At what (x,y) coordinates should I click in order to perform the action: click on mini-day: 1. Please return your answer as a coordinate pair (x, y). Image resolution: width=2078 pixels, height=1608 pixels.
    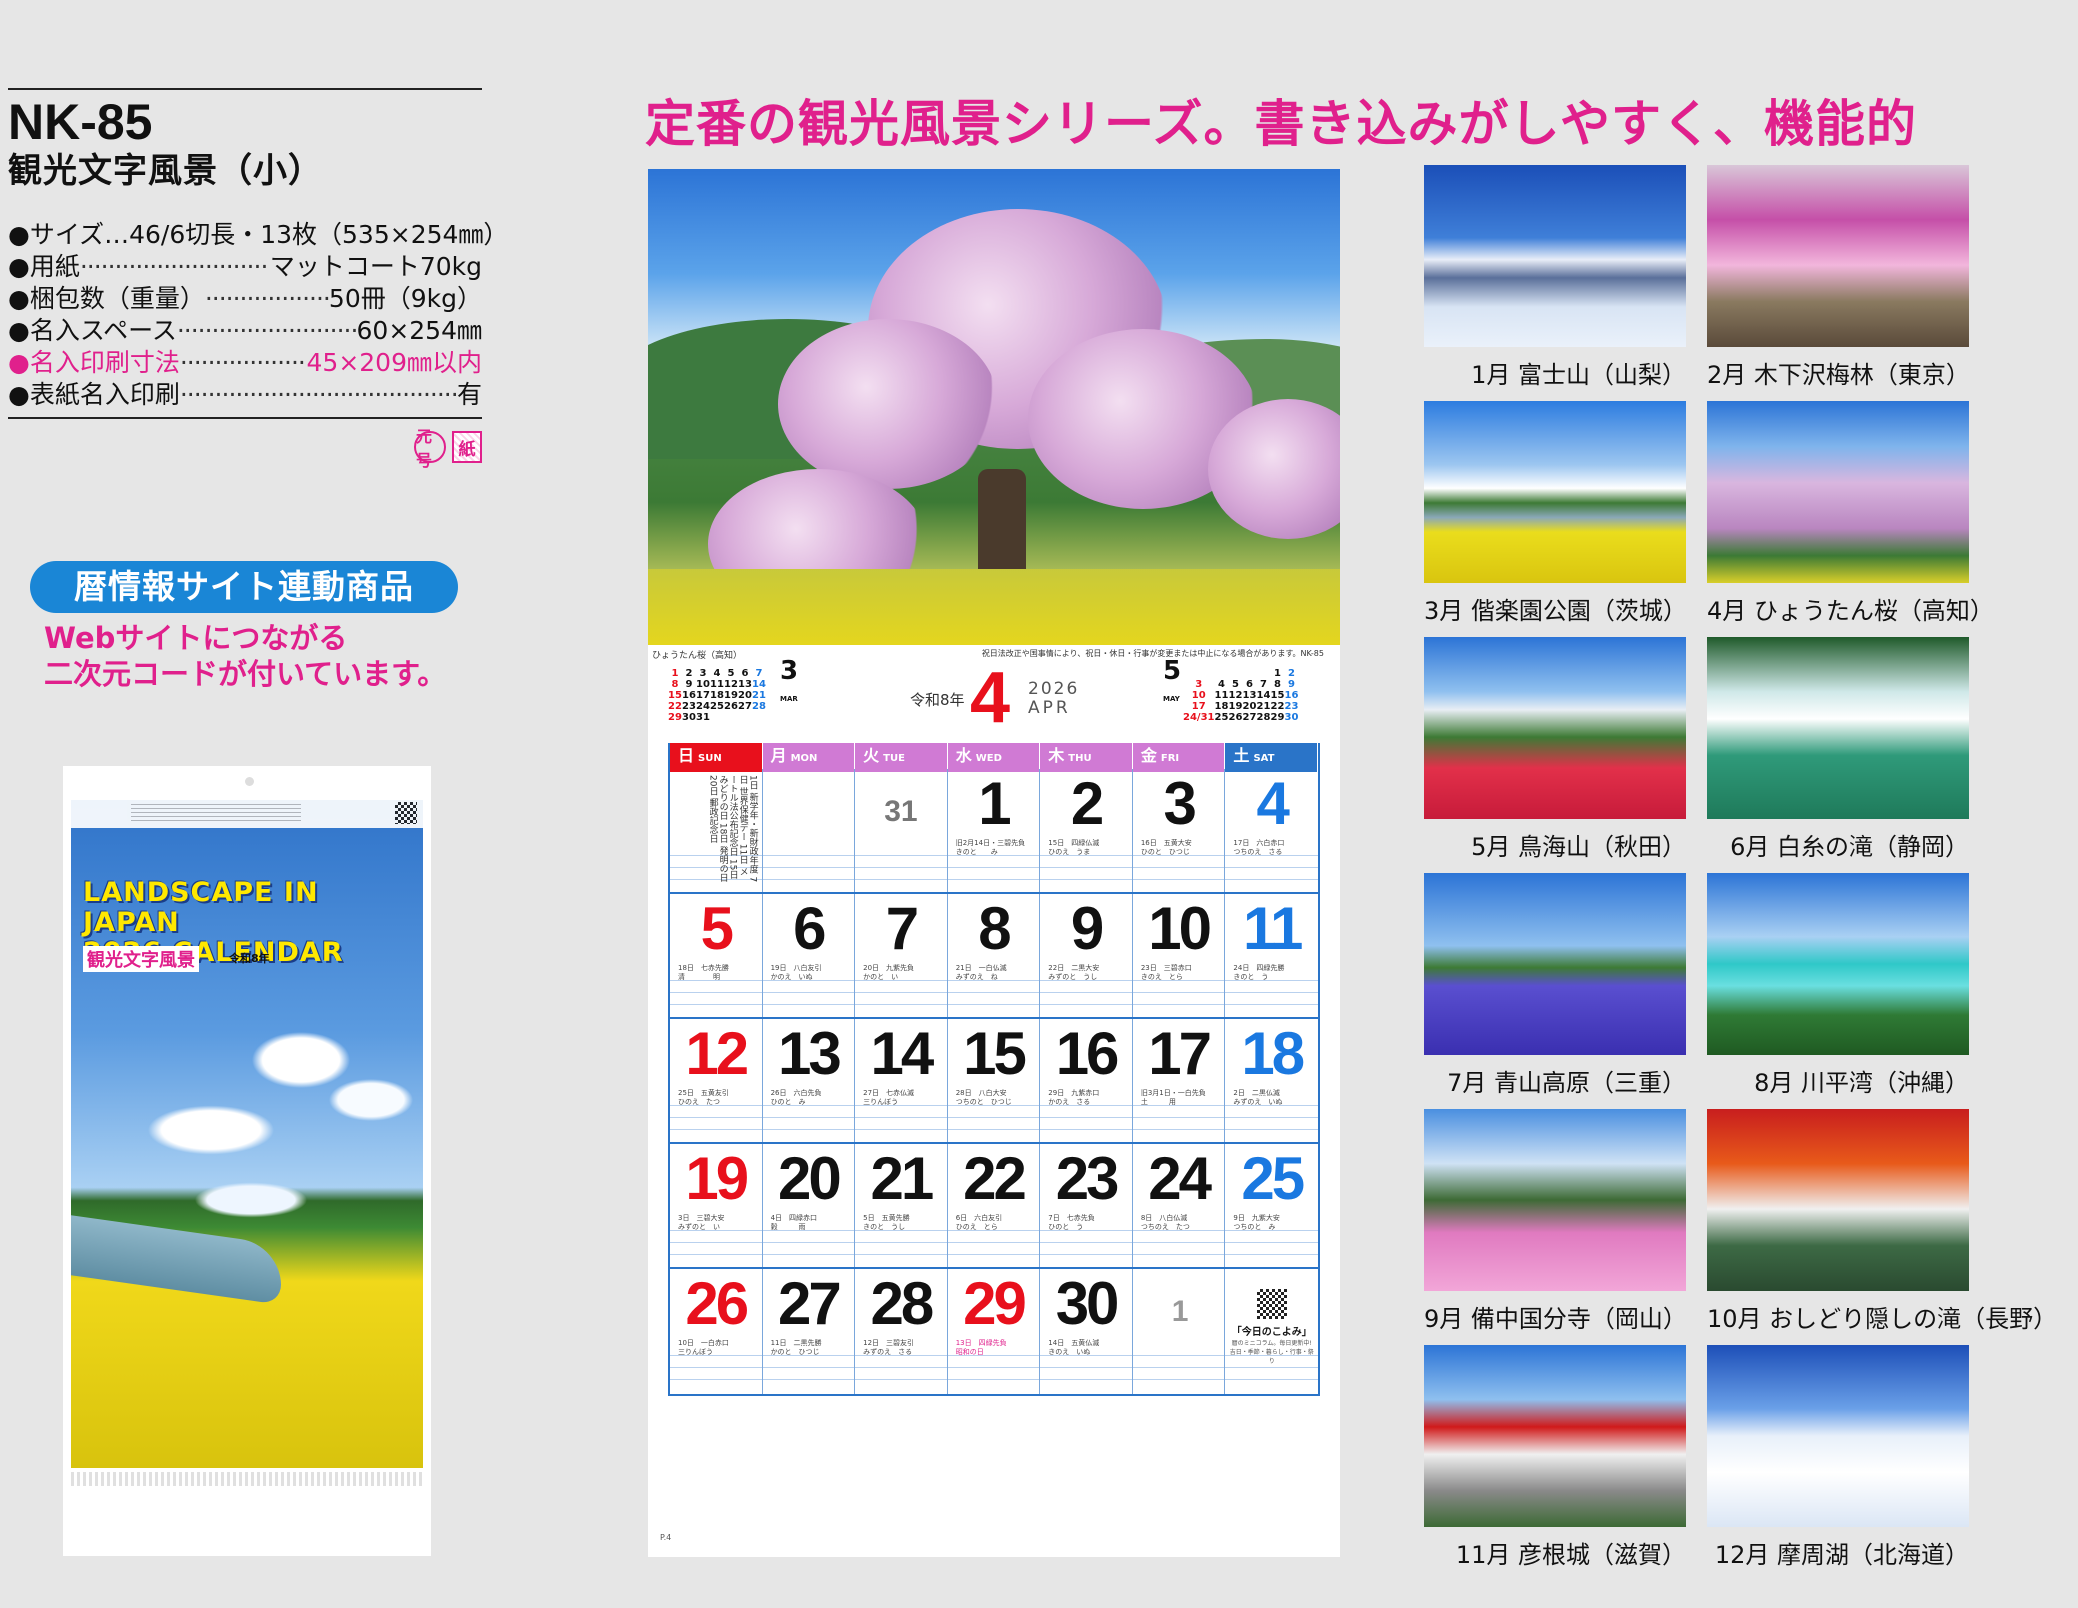
    Looking at the image, I should click on (1277, 673).